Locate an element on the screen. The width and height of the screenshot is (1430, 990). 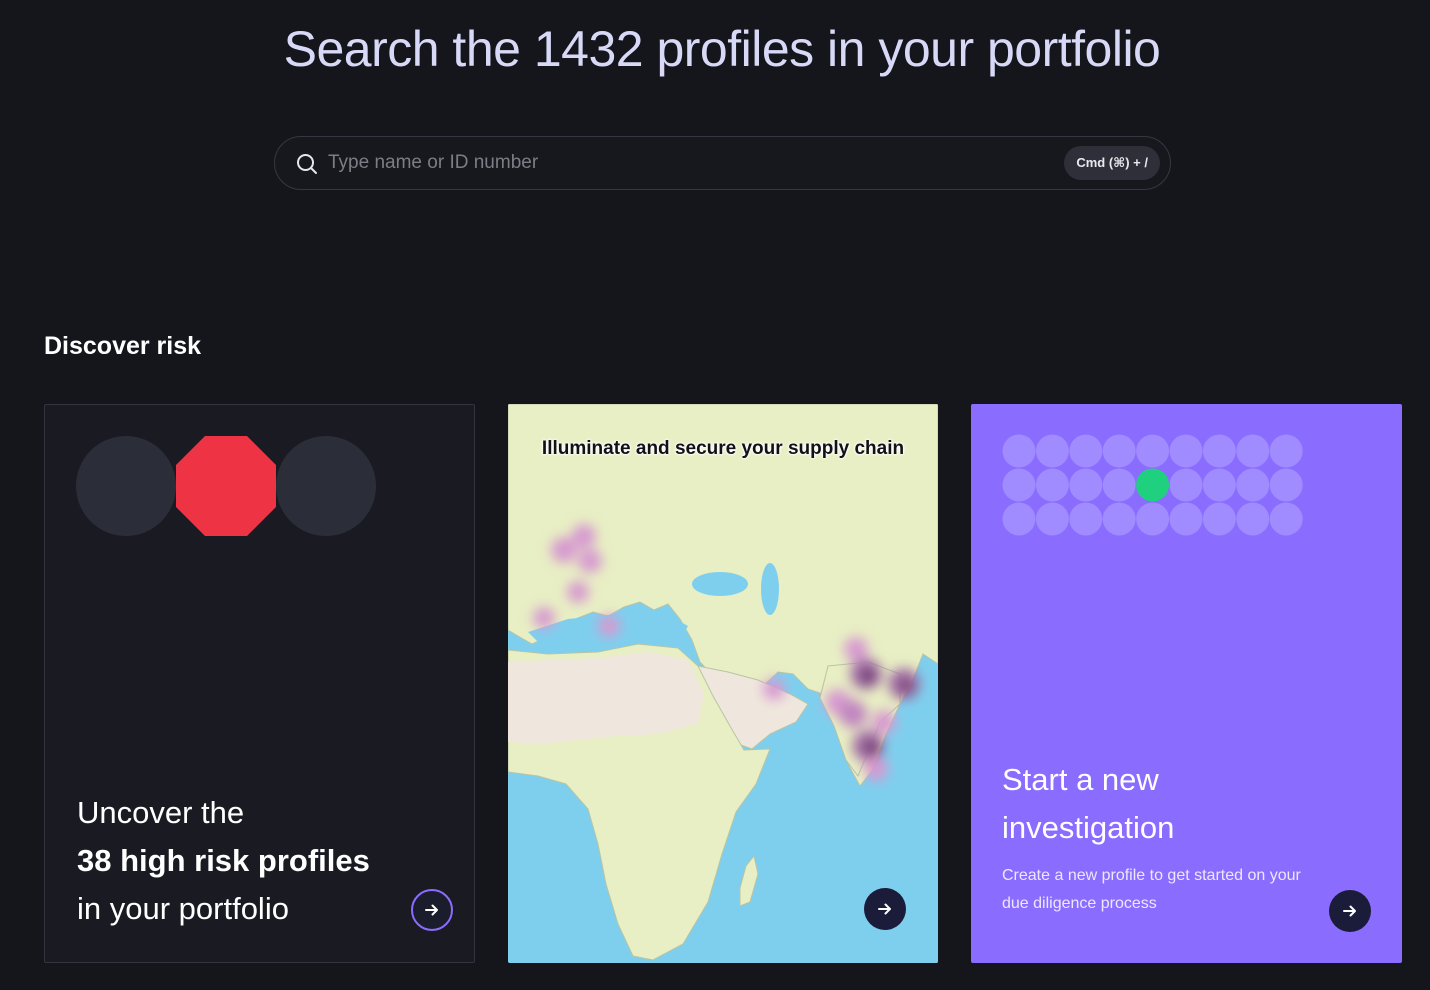
risk-text-line3: in your portfolio is located at coordinates (183, 908).